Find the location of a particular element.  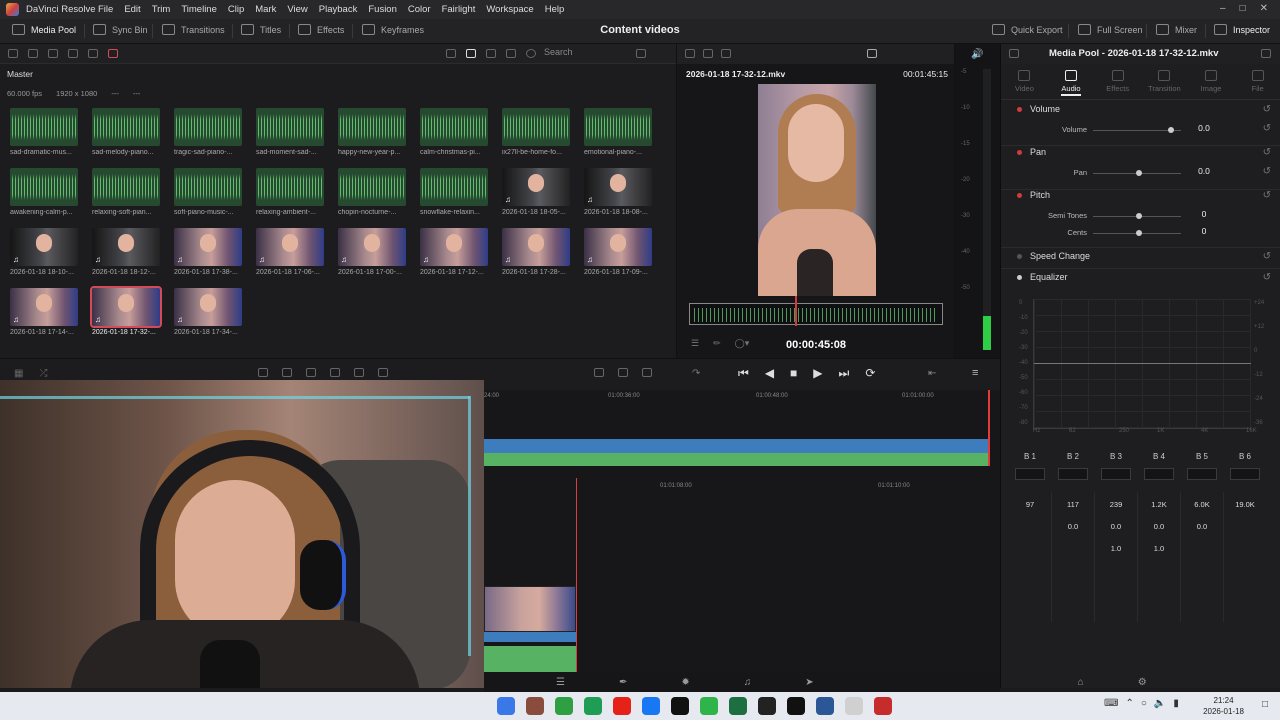

menu-fairlight: Fairlight is located at coordinates (459, 9).